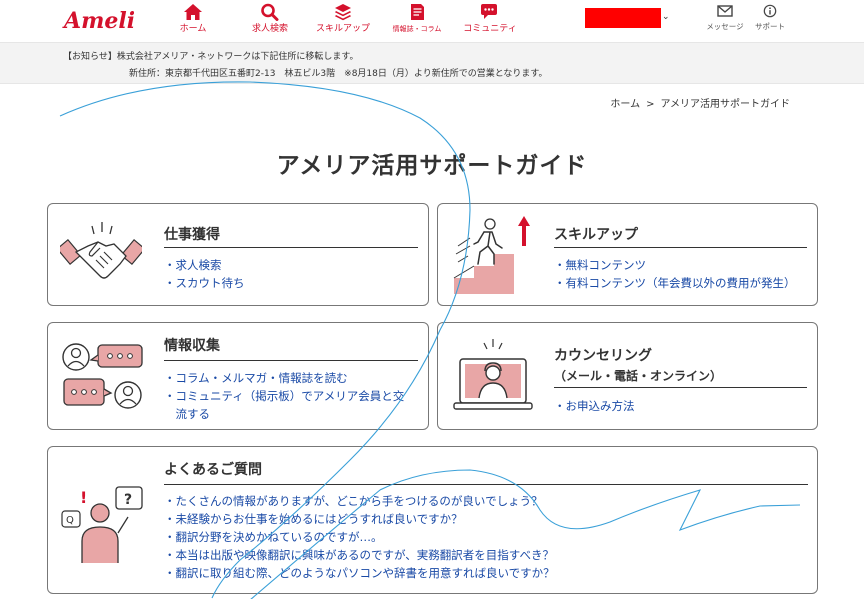 The image size is (864, 599). Describe the element at coordinates (343, 12) in the screenshot. I see `layers-icon` at that location.